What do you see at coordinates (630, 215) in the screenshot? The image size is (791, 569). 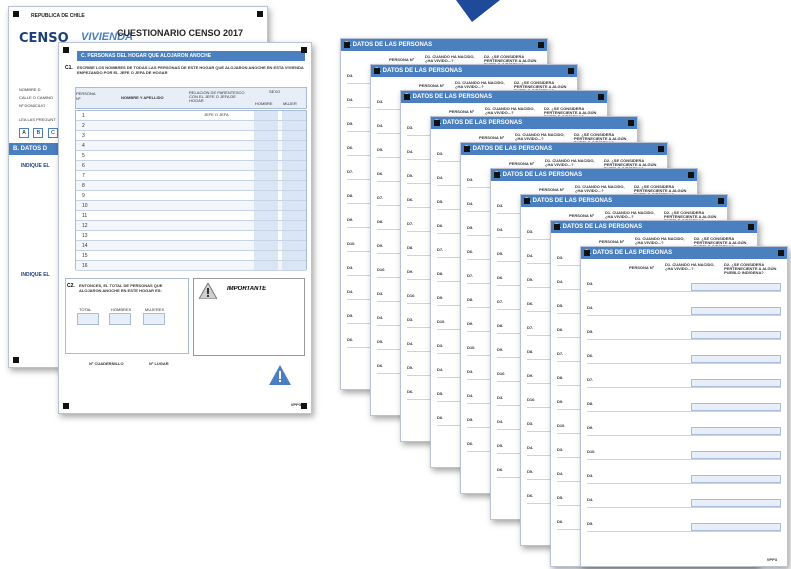 I see `question-d1: D1. CUANDO HA NACIDO, ¿HA VIVIDO...?` at bounding box center [630, 215].